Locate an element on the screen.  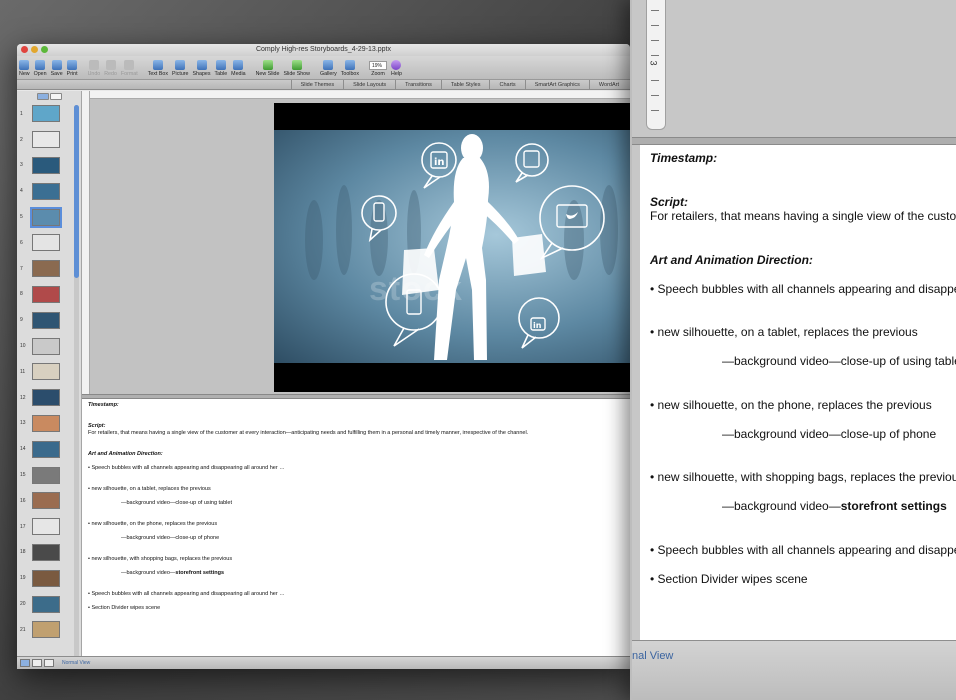
slide-thumbnail: 8 is located at coordinates (50, 295).